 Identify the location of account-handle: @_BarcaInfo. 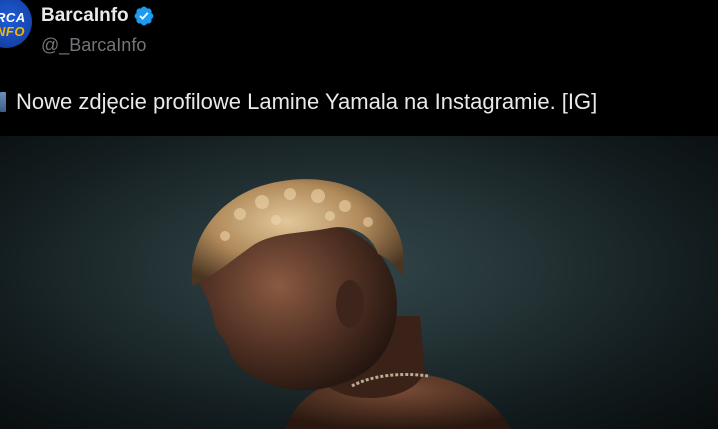
(93, 45).